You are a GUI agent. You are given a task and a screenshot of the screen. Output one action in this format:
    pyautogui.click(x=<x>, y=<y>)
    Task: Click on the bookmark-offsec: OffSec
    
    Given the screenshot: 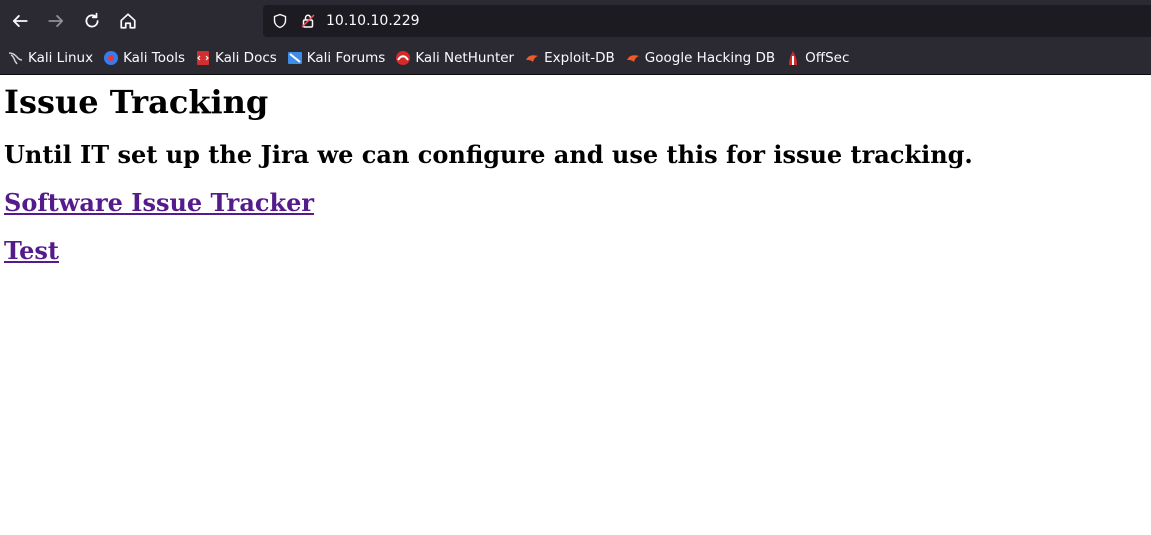 What is the action you would take?
    pyautogui.click(x=817, y=58)
    